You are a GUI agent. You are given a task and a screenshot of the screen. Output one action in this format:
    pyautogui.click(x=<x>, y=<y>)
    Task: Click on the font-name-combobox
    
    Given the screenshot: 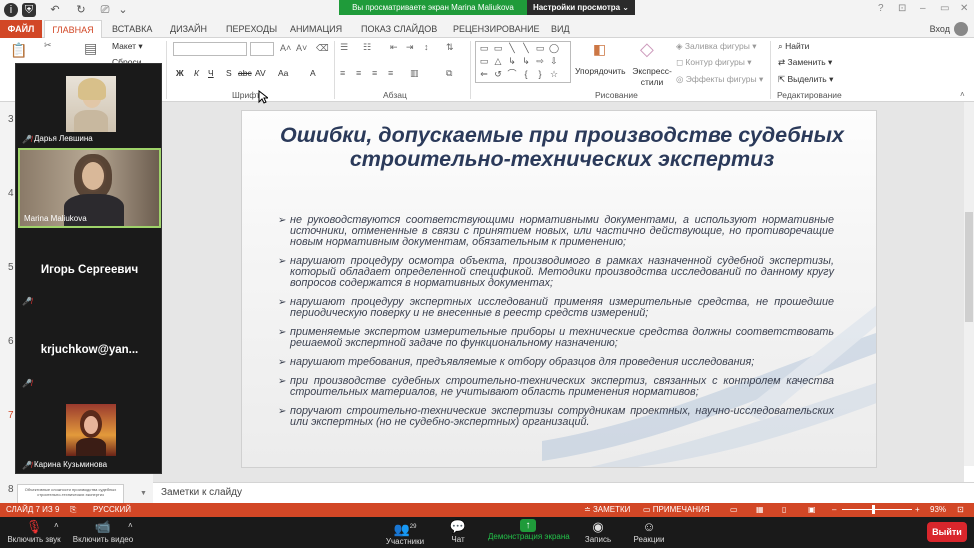 What is the action you would take?
    pyautogui.click(x=210, y=49)
    